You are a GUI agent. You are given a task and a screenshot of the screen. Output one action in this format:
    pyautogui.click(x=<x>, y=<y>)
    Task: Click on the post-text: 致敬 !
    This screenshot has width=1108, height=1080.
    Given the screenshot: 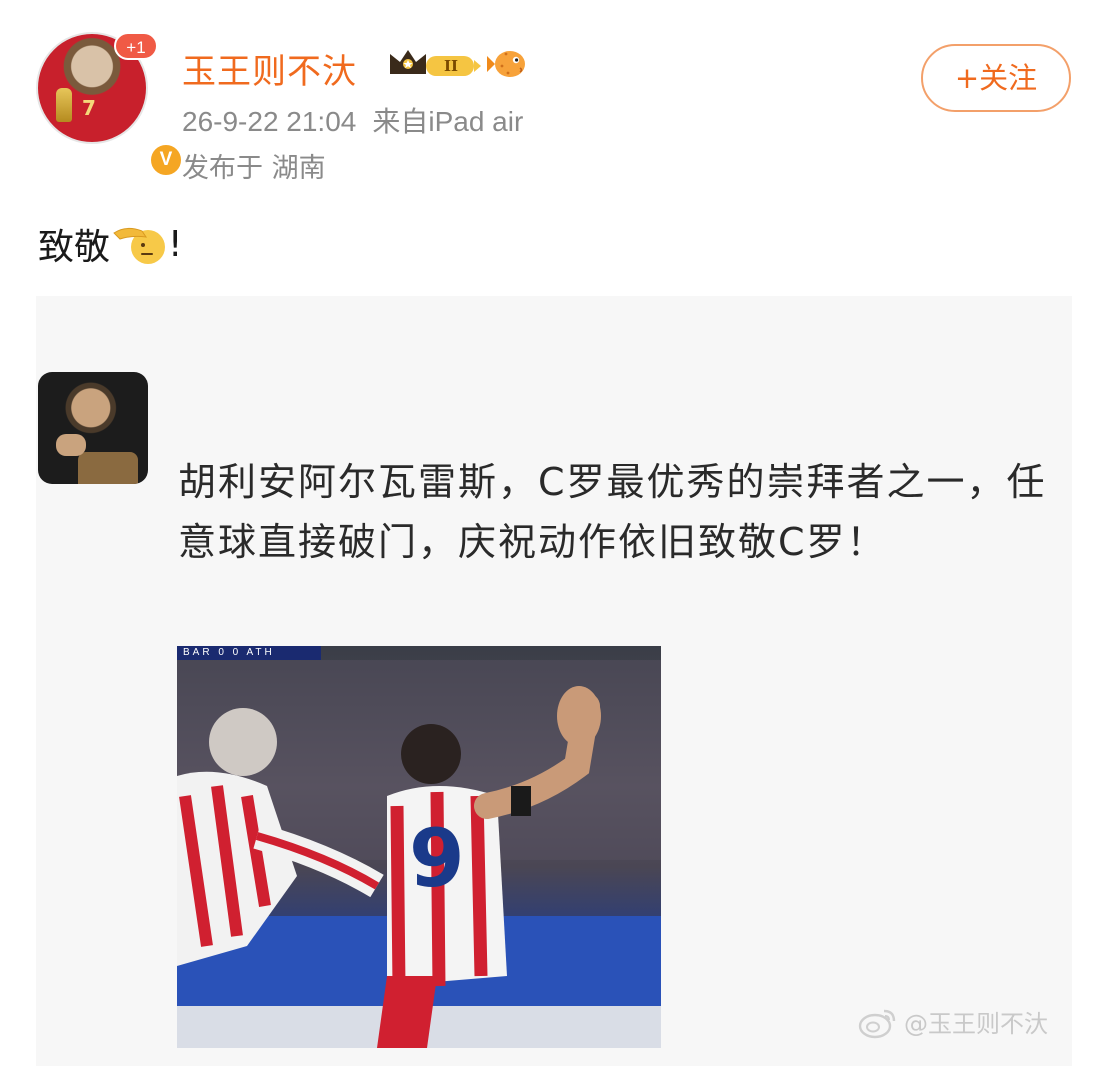 What is the action you would take?
    pyautogui.click(x=110, y=244)
    